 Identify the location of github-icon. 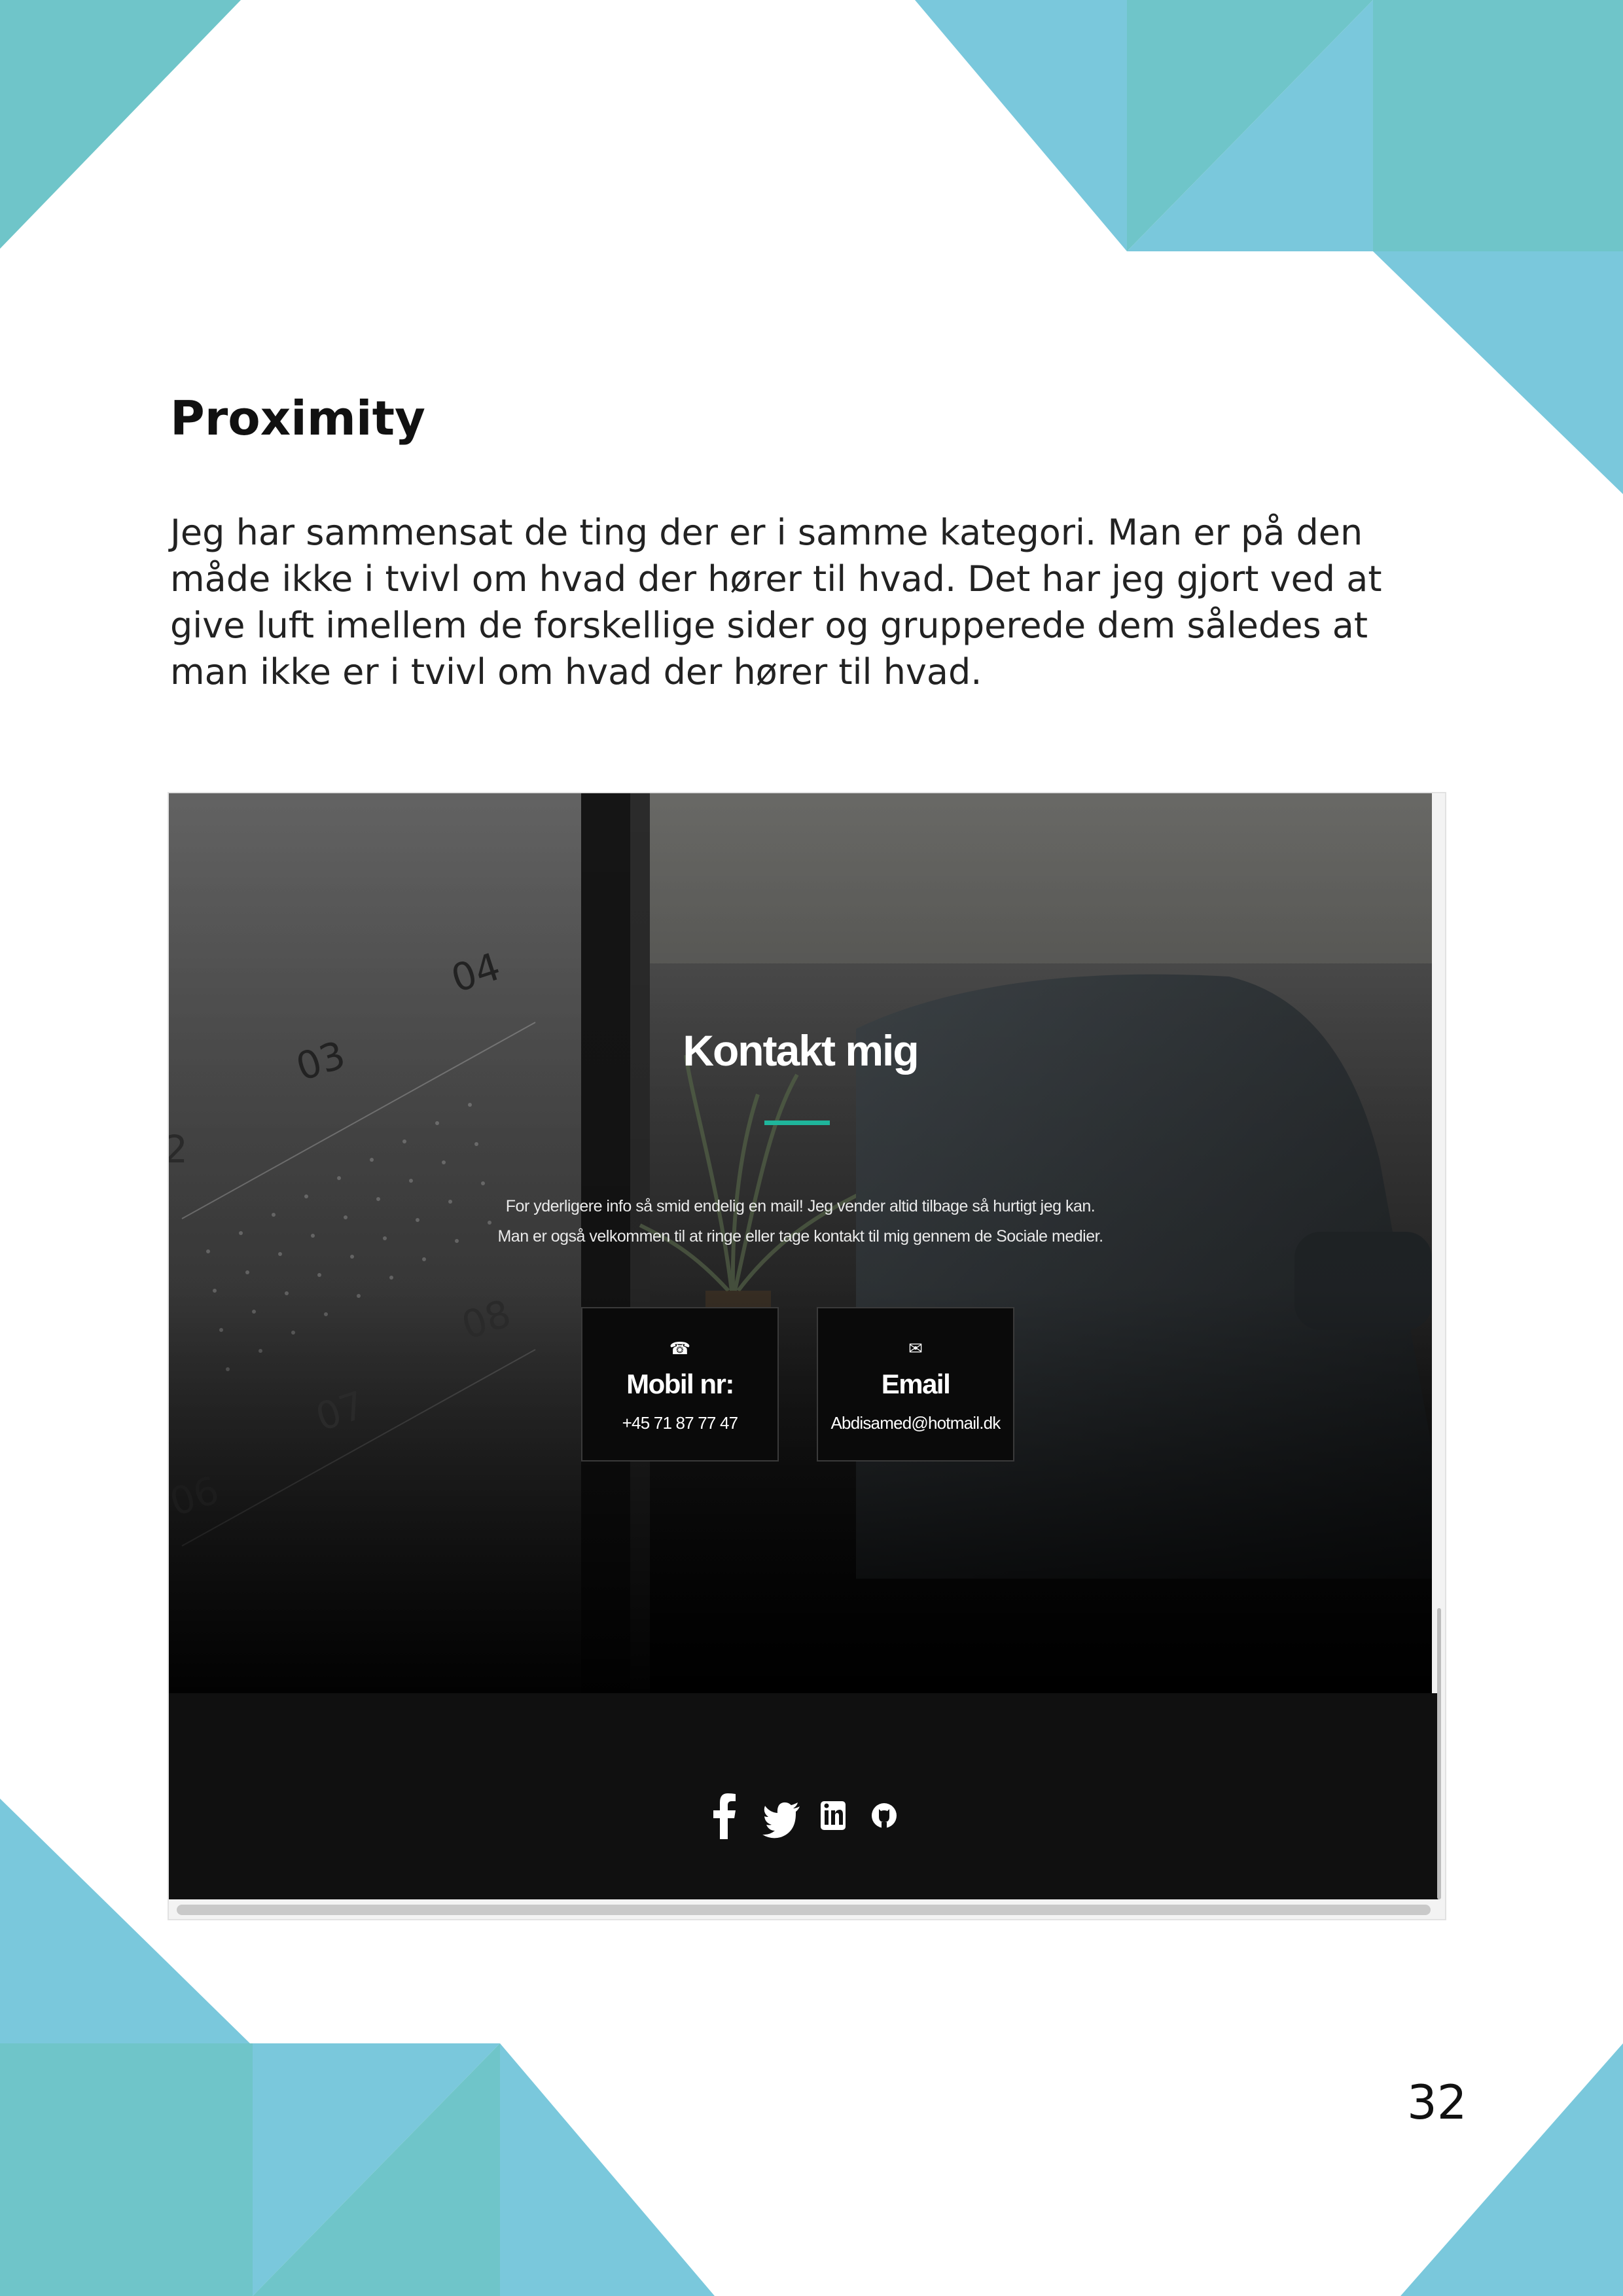
(884, 1816).